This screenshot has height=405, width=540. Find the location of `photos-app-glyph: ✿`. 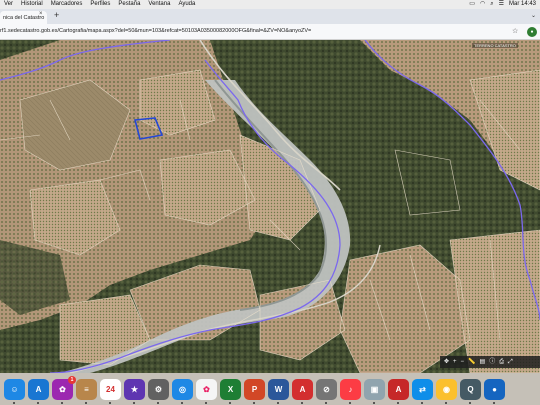

photos-app-glyph: ✿ is located at coordinates (206, 389).